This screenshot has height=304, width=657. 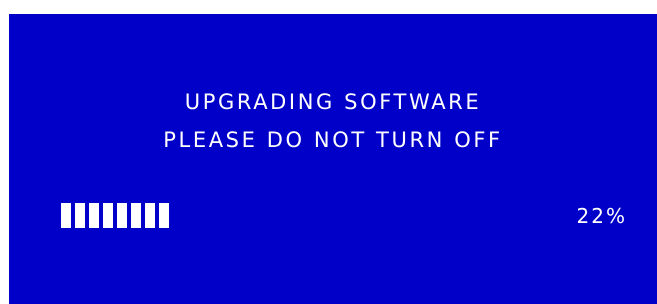 What do you see at coordinates (333, 140) in the screenshot?
I see `warning-message: PLEASE DO NOT TURN OFF` at bounding box center [333, 140].